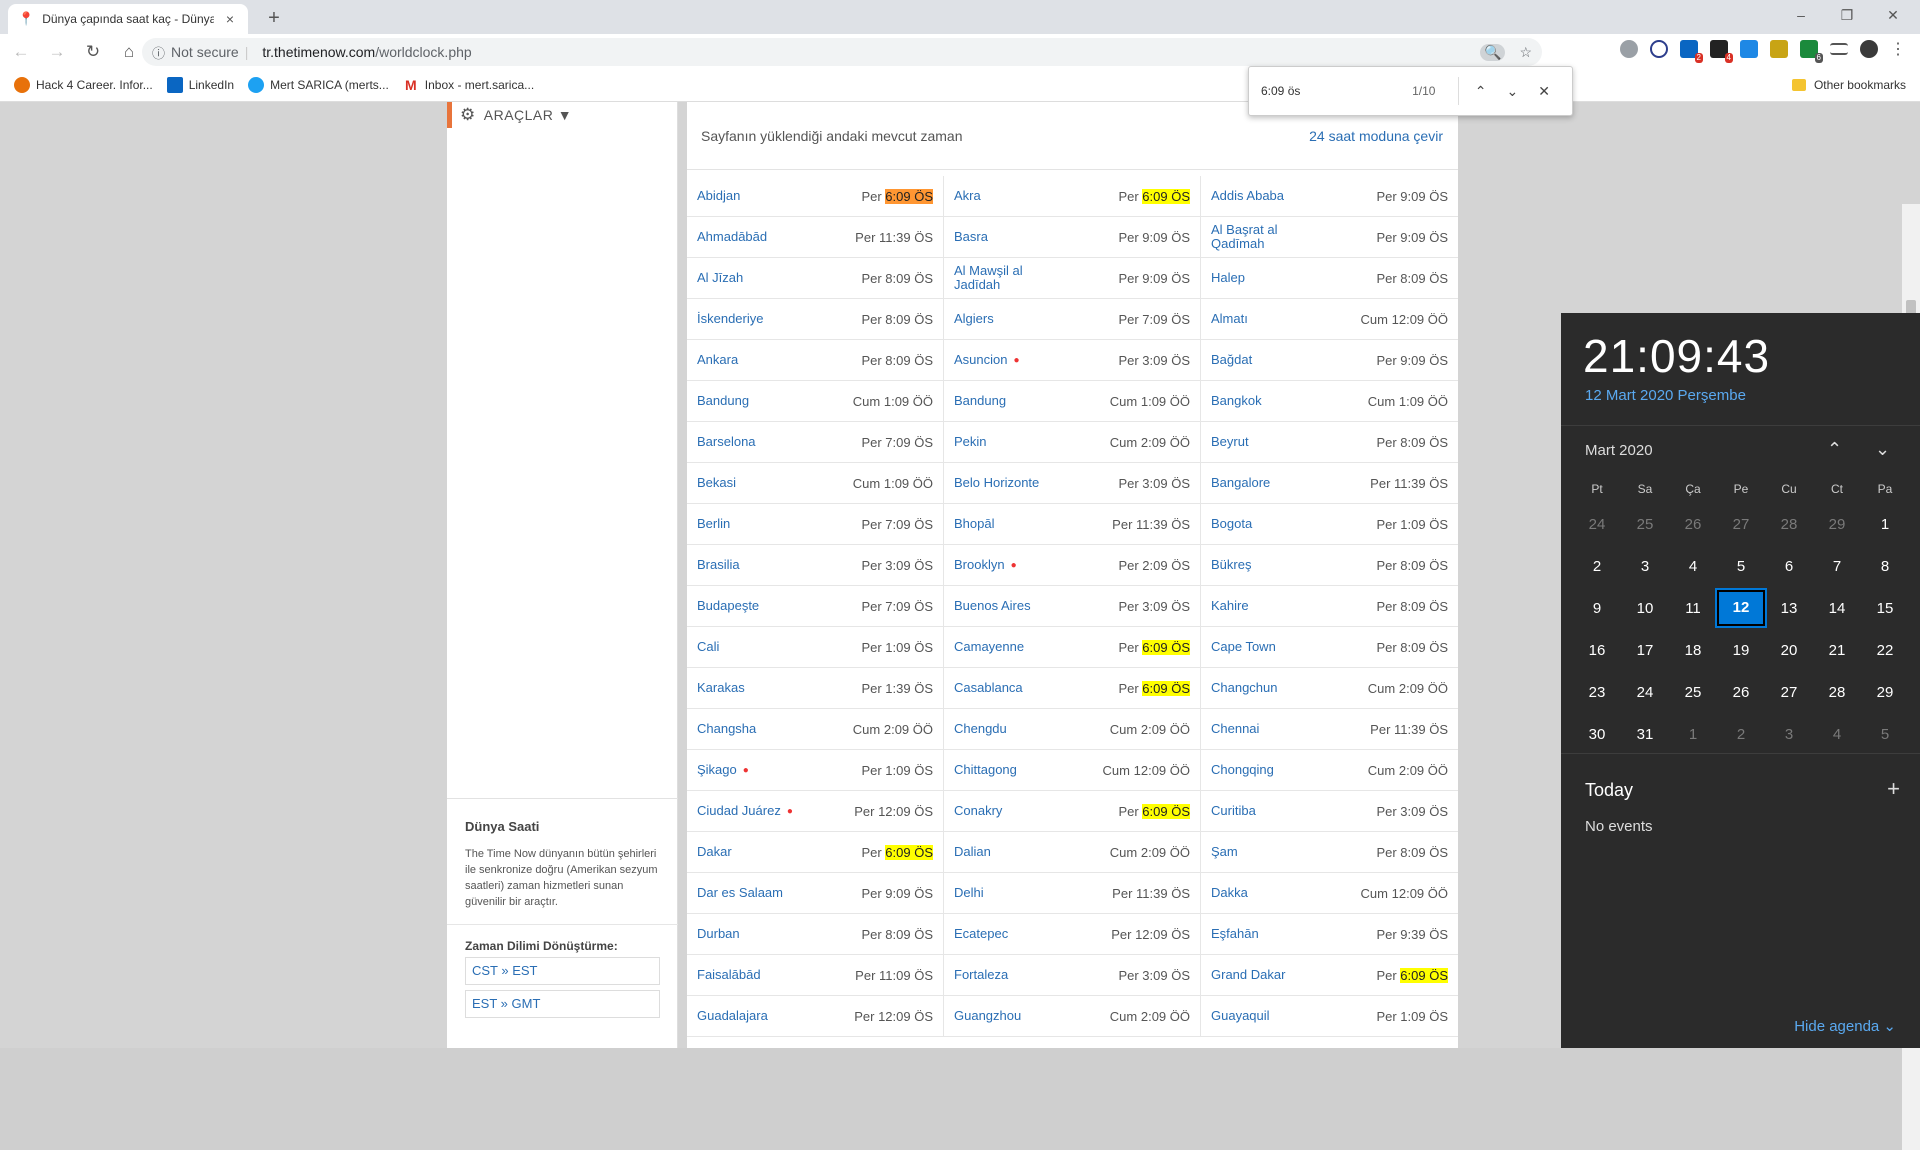 The image size is (1920, 1150). What do you see at coordinates (1645, 734) in the screenshot?
I see `calendar-day: 31` at bounding box center [1645, 734].